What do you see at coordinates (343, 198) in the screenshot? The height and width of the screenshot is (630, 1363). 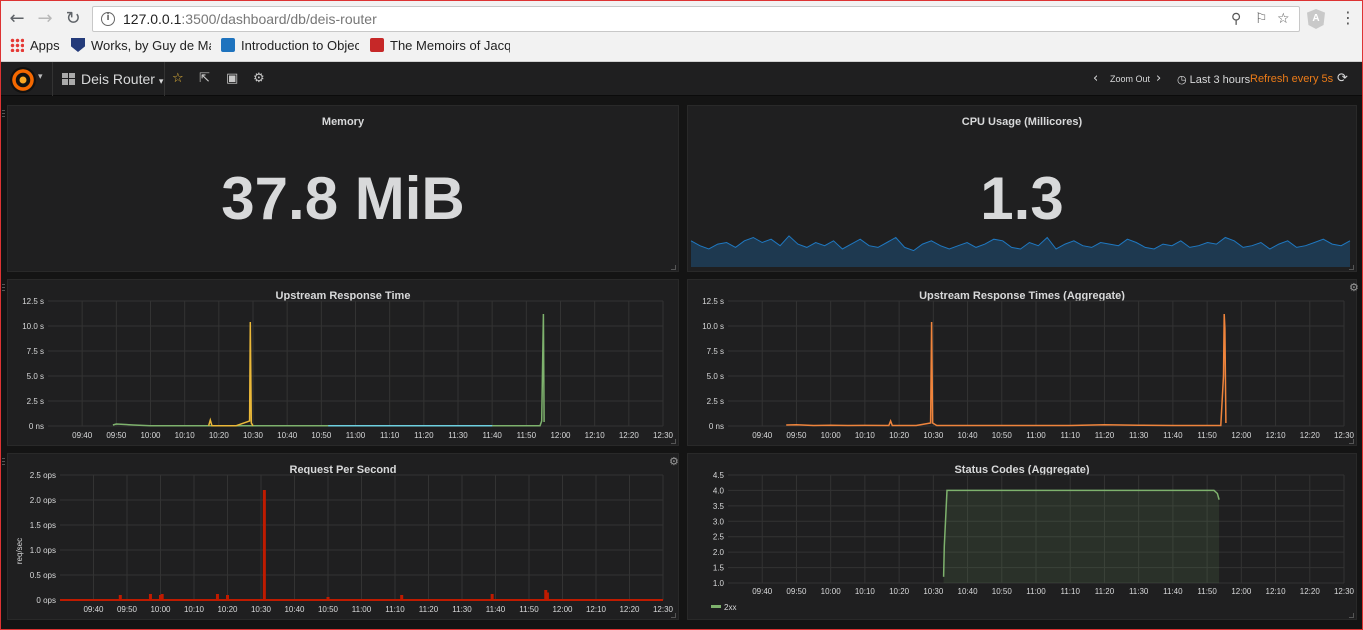 I see `memory-value: 37.8 MiB` at bounding box center [343, 198].